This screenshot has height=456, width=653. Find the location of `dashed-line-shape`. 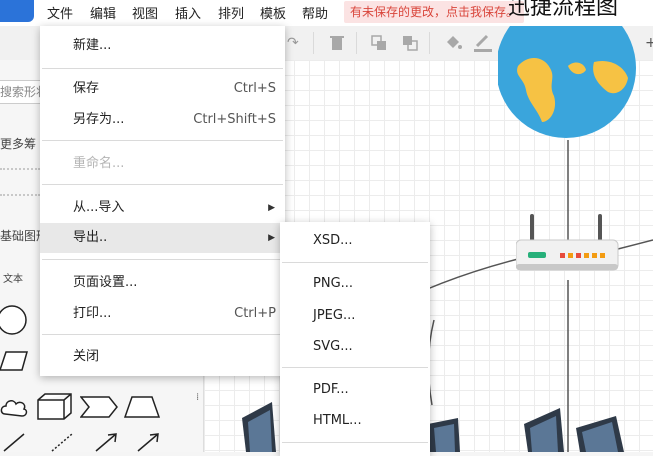

dashed-line-shape is located at coordinates (62, 442).